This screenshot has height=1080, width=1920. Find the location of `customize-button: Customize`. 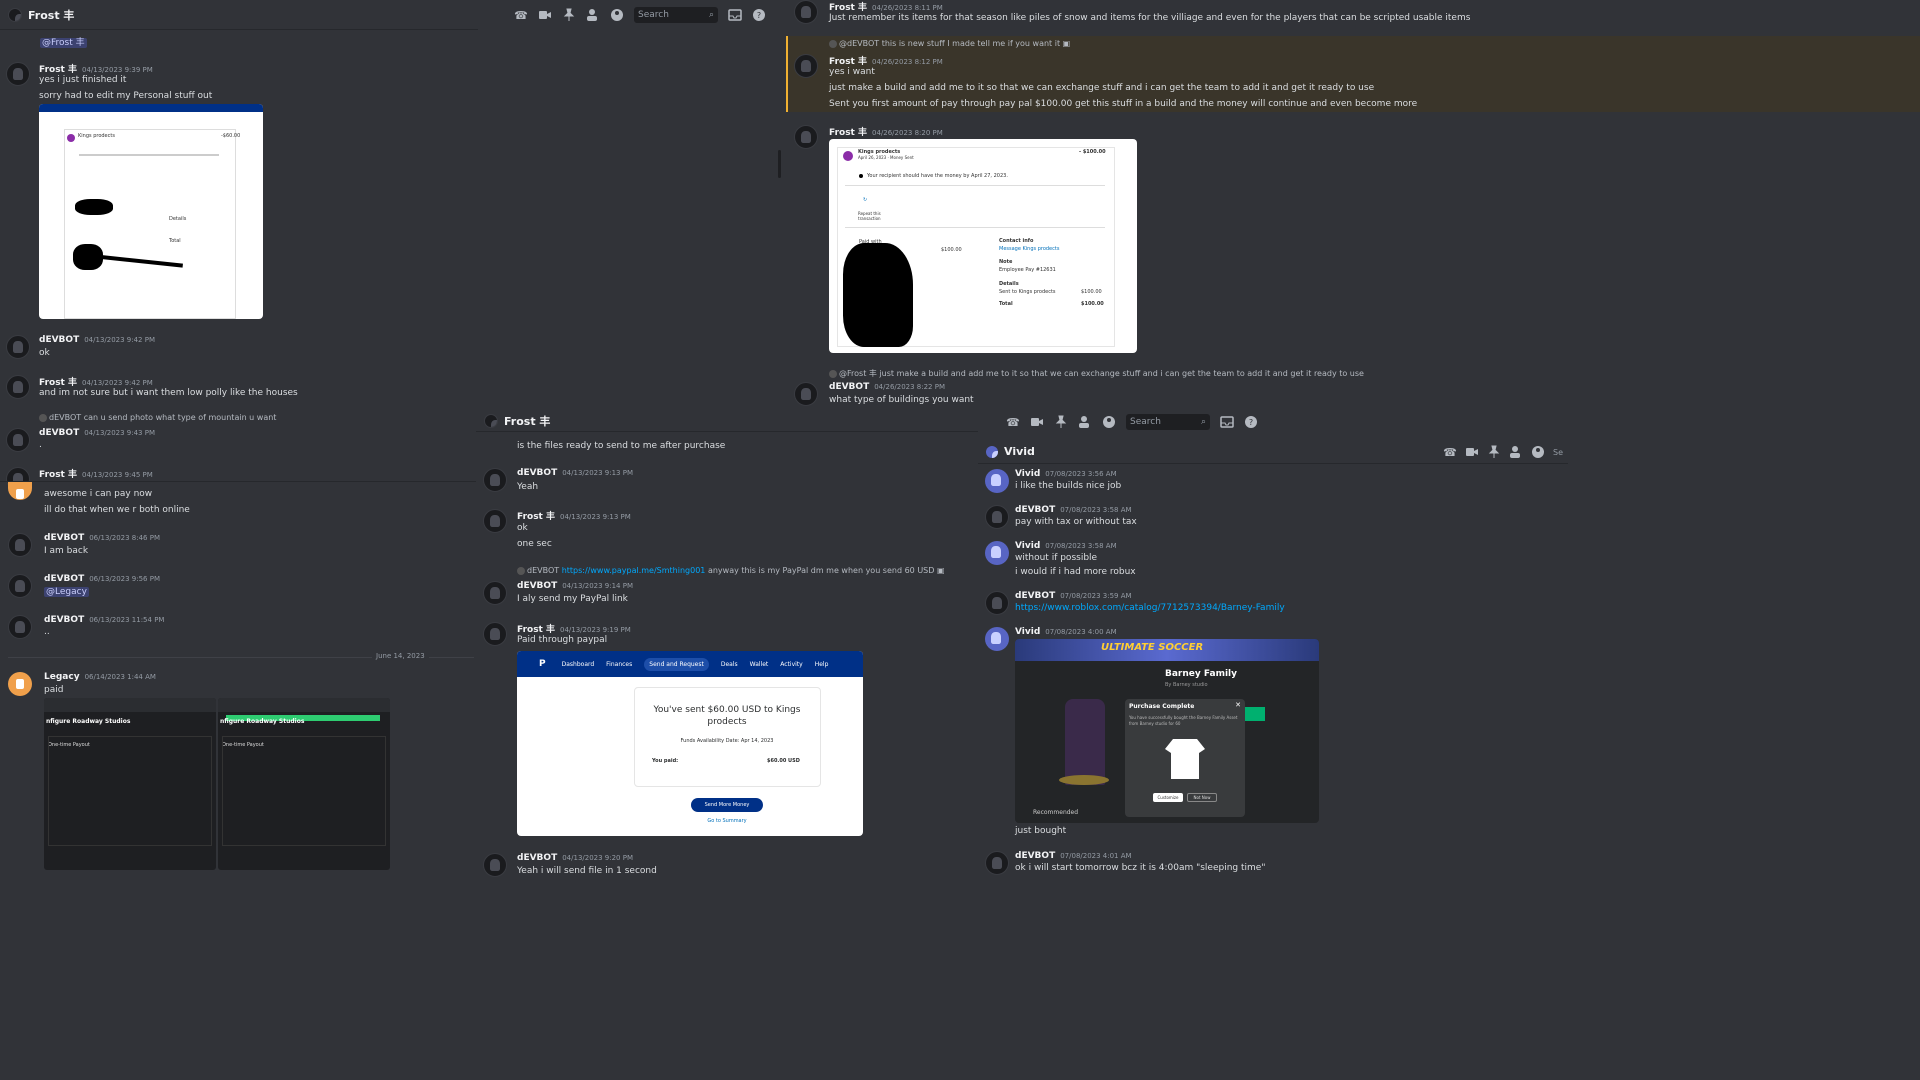

customize-button: Customize is located at coordinates (1168, 797).